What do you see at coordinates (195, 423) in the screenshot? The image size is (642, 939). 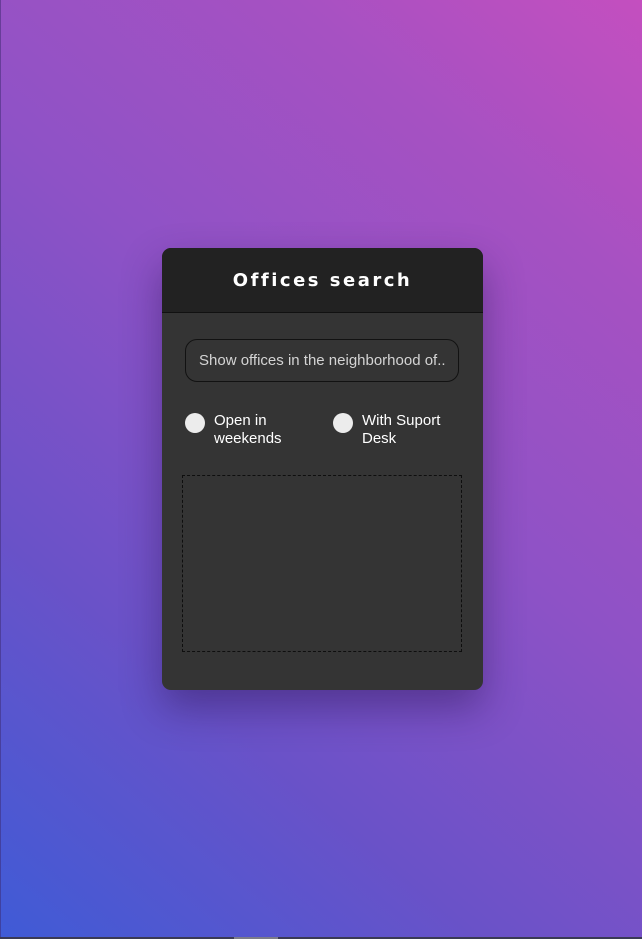 I see `open-weekends-radio` at bounding box center [195, 423].